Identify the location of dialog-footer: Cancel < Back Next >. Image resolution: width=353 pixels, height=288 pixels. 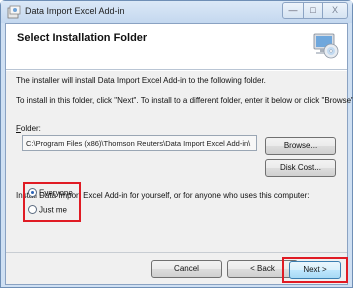
(177, 268).